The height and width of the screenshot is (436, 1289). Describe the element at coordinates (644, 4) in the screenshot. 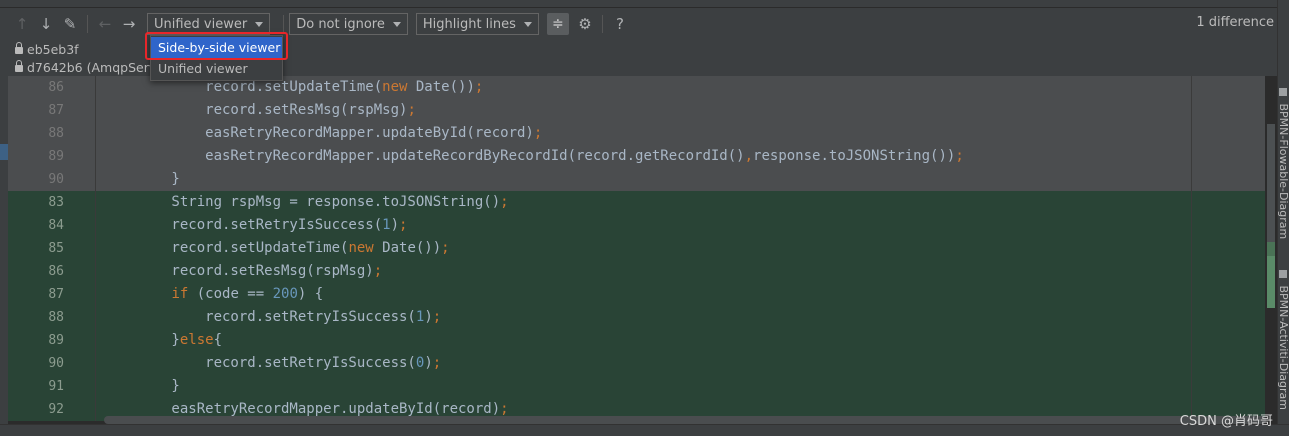

I see `window-top-strip` at that location.